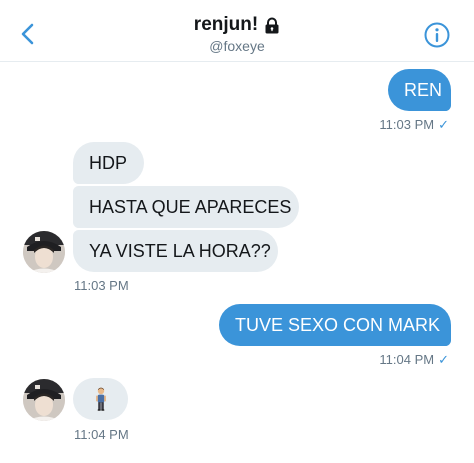  Describe the element at coordinates (414, 124) in the screenshot. I see `message-timestamp: 11:03 PM ✓` at that location.